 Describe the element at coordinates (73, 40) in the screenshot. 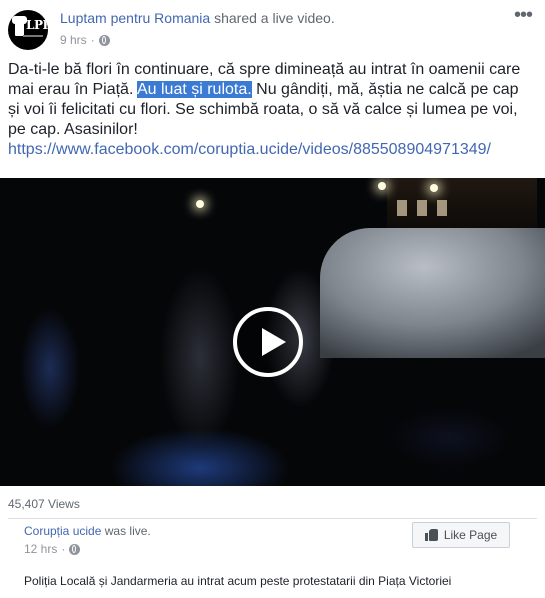

I see `post-timestamp: 9 hrs` at that location.